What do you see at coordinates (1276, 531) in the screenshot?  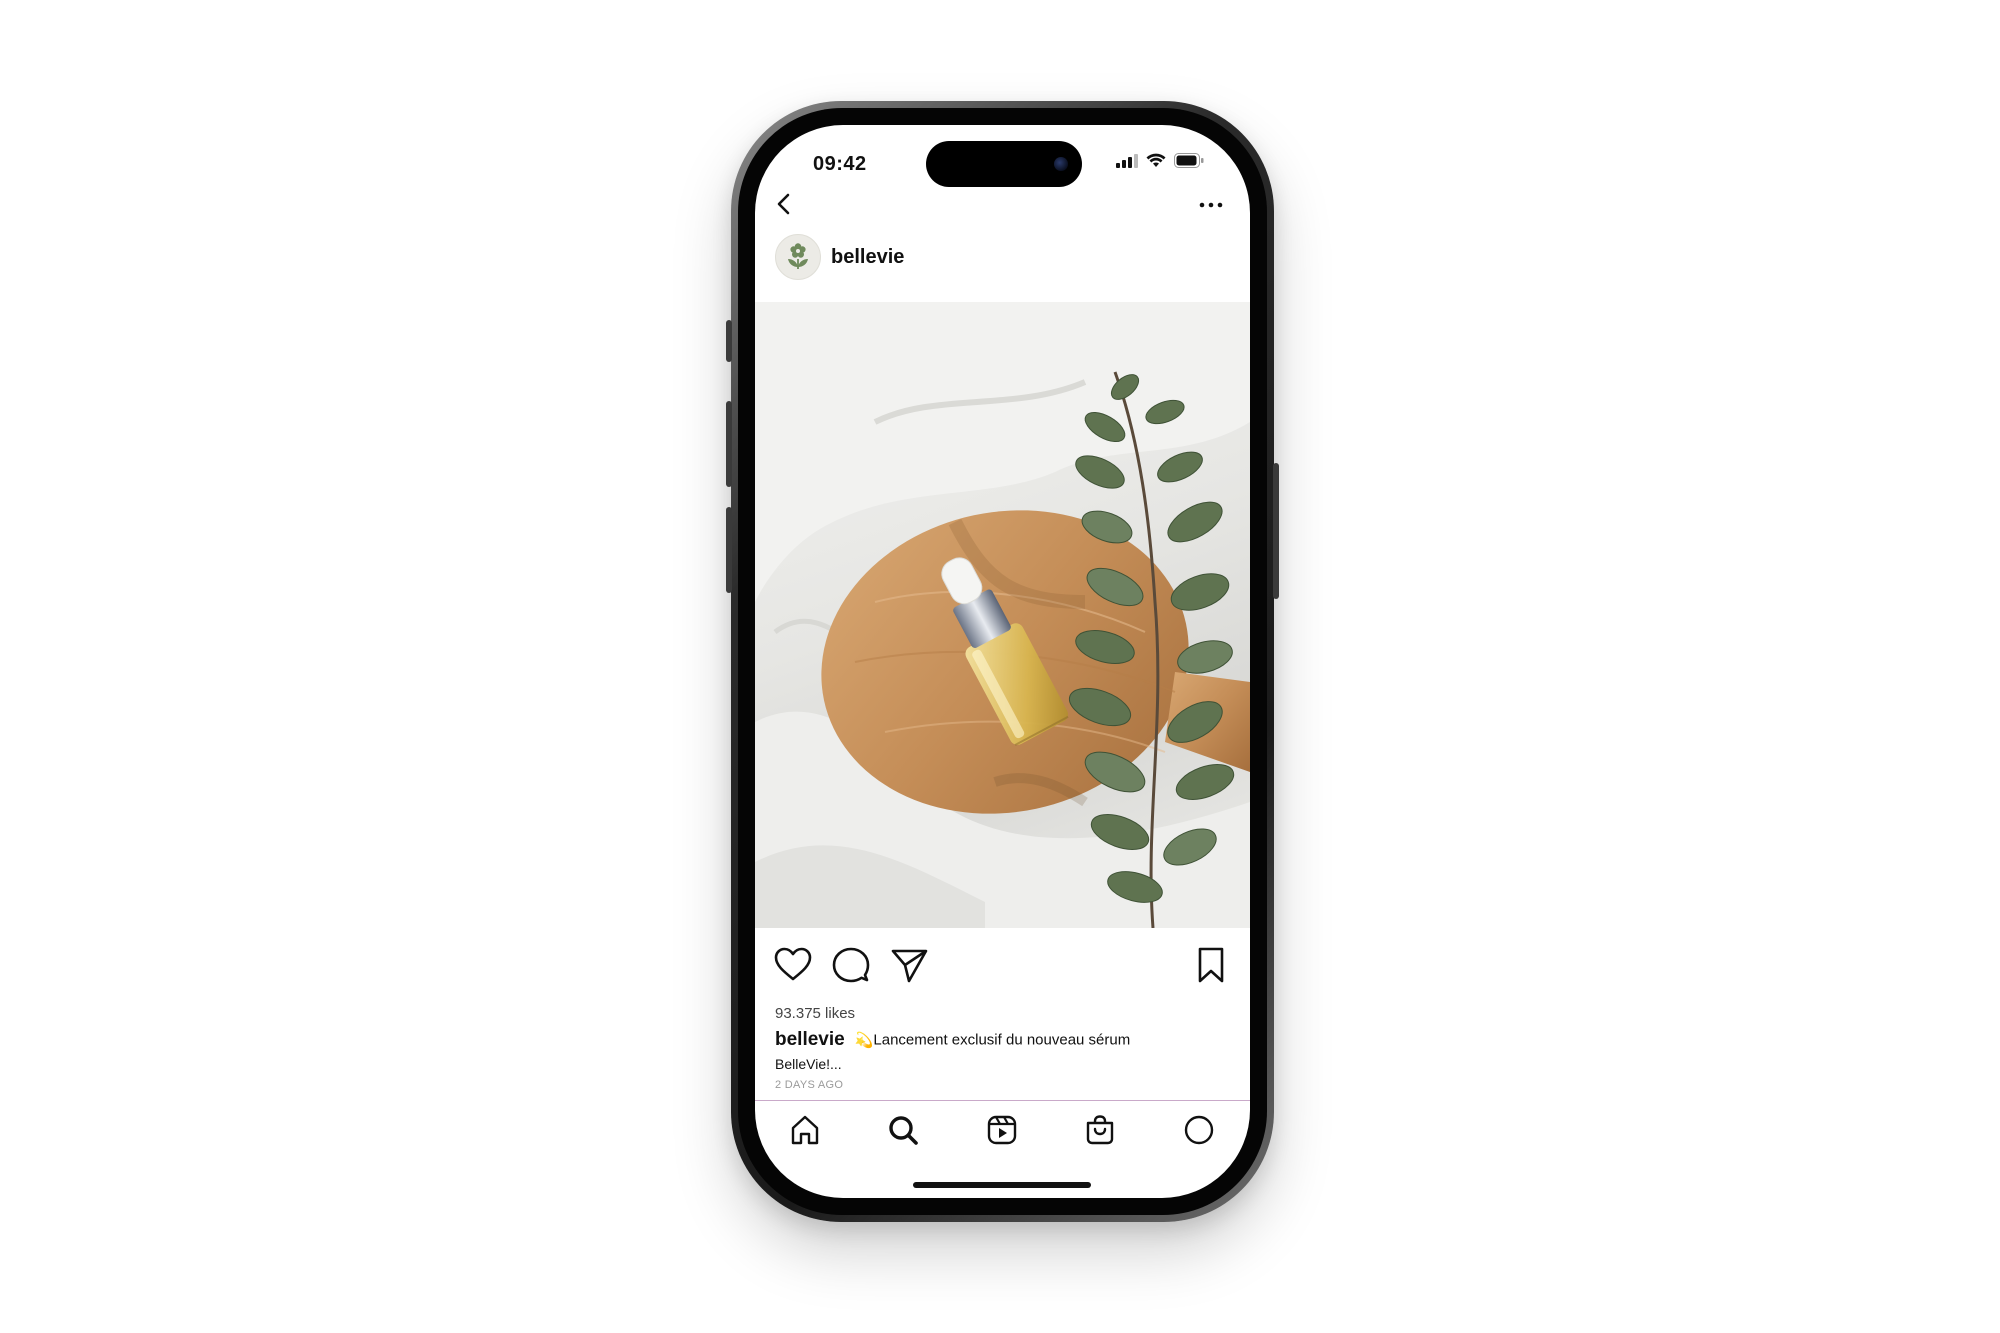 I see `side-button` at bounding box center [1276, 531].